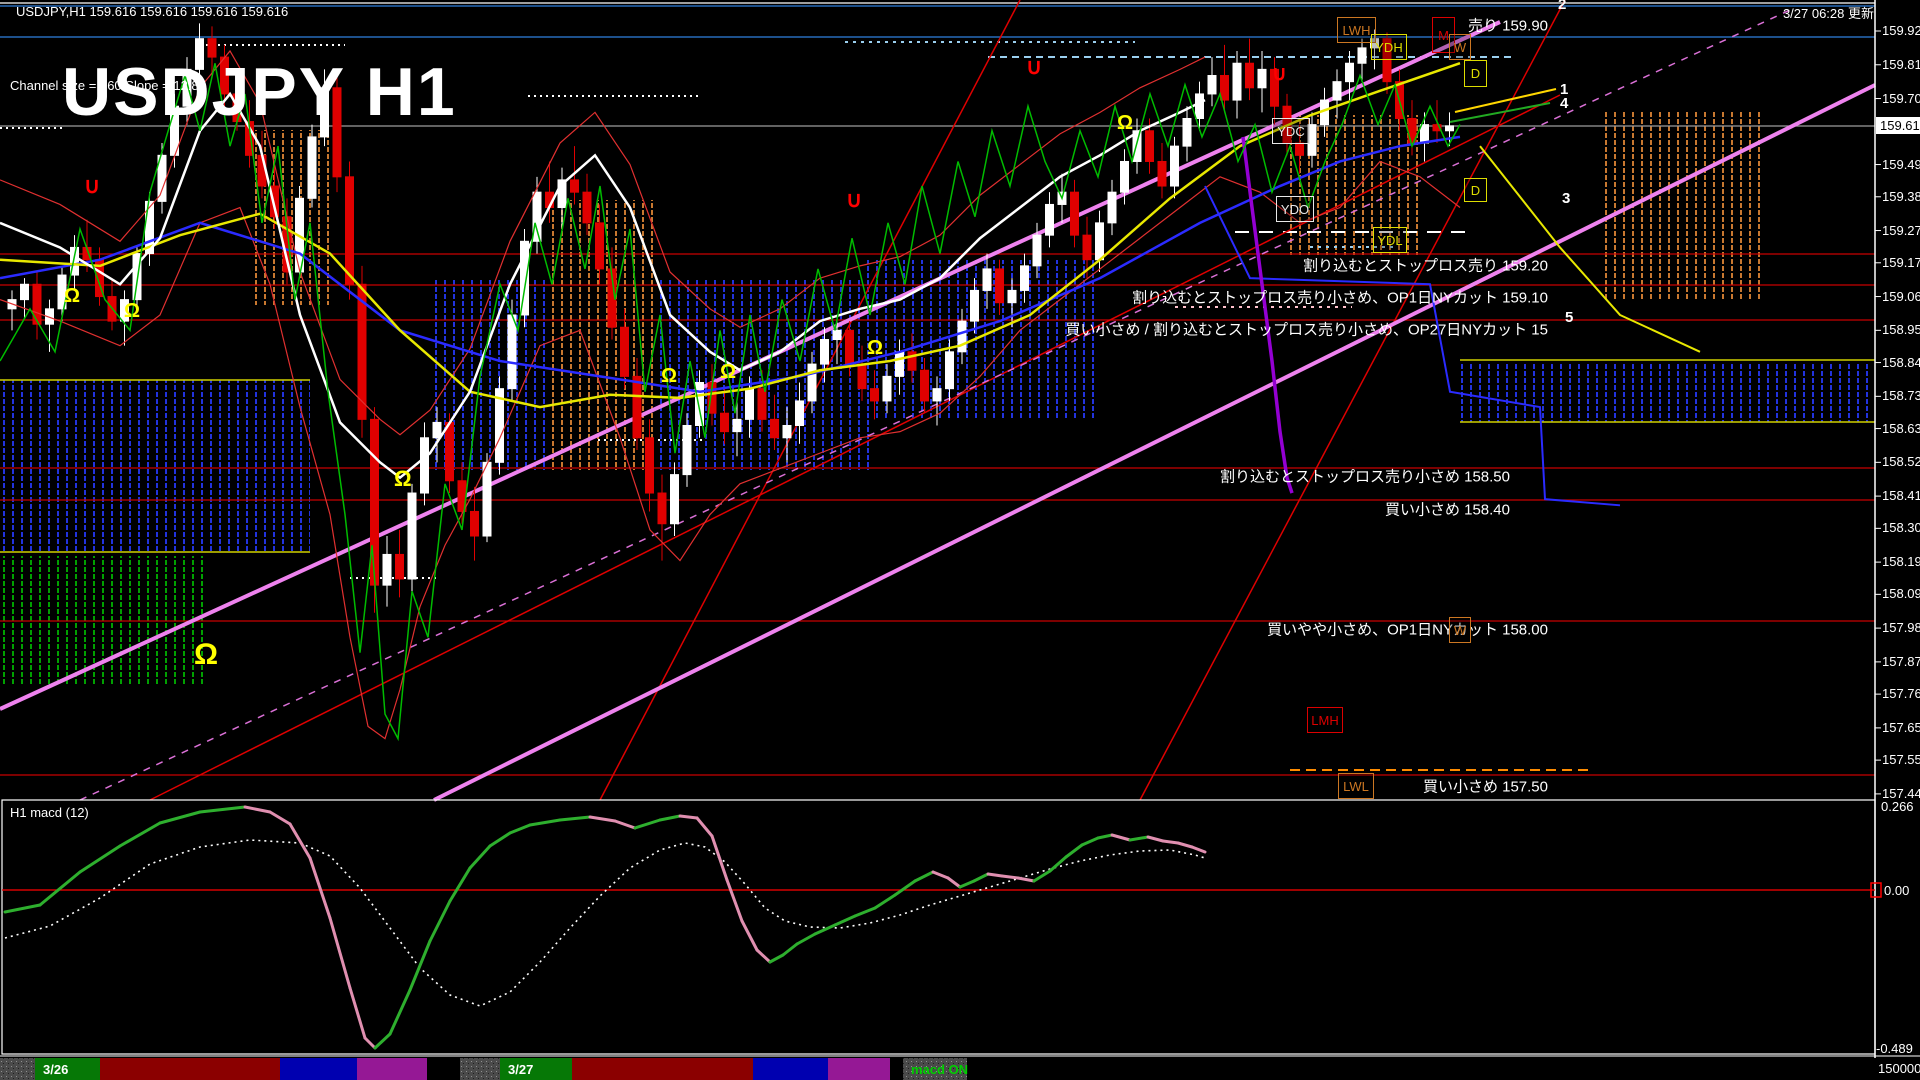  I want to click on macd-axis-zero-label: 0.00, so click(1897, 890).